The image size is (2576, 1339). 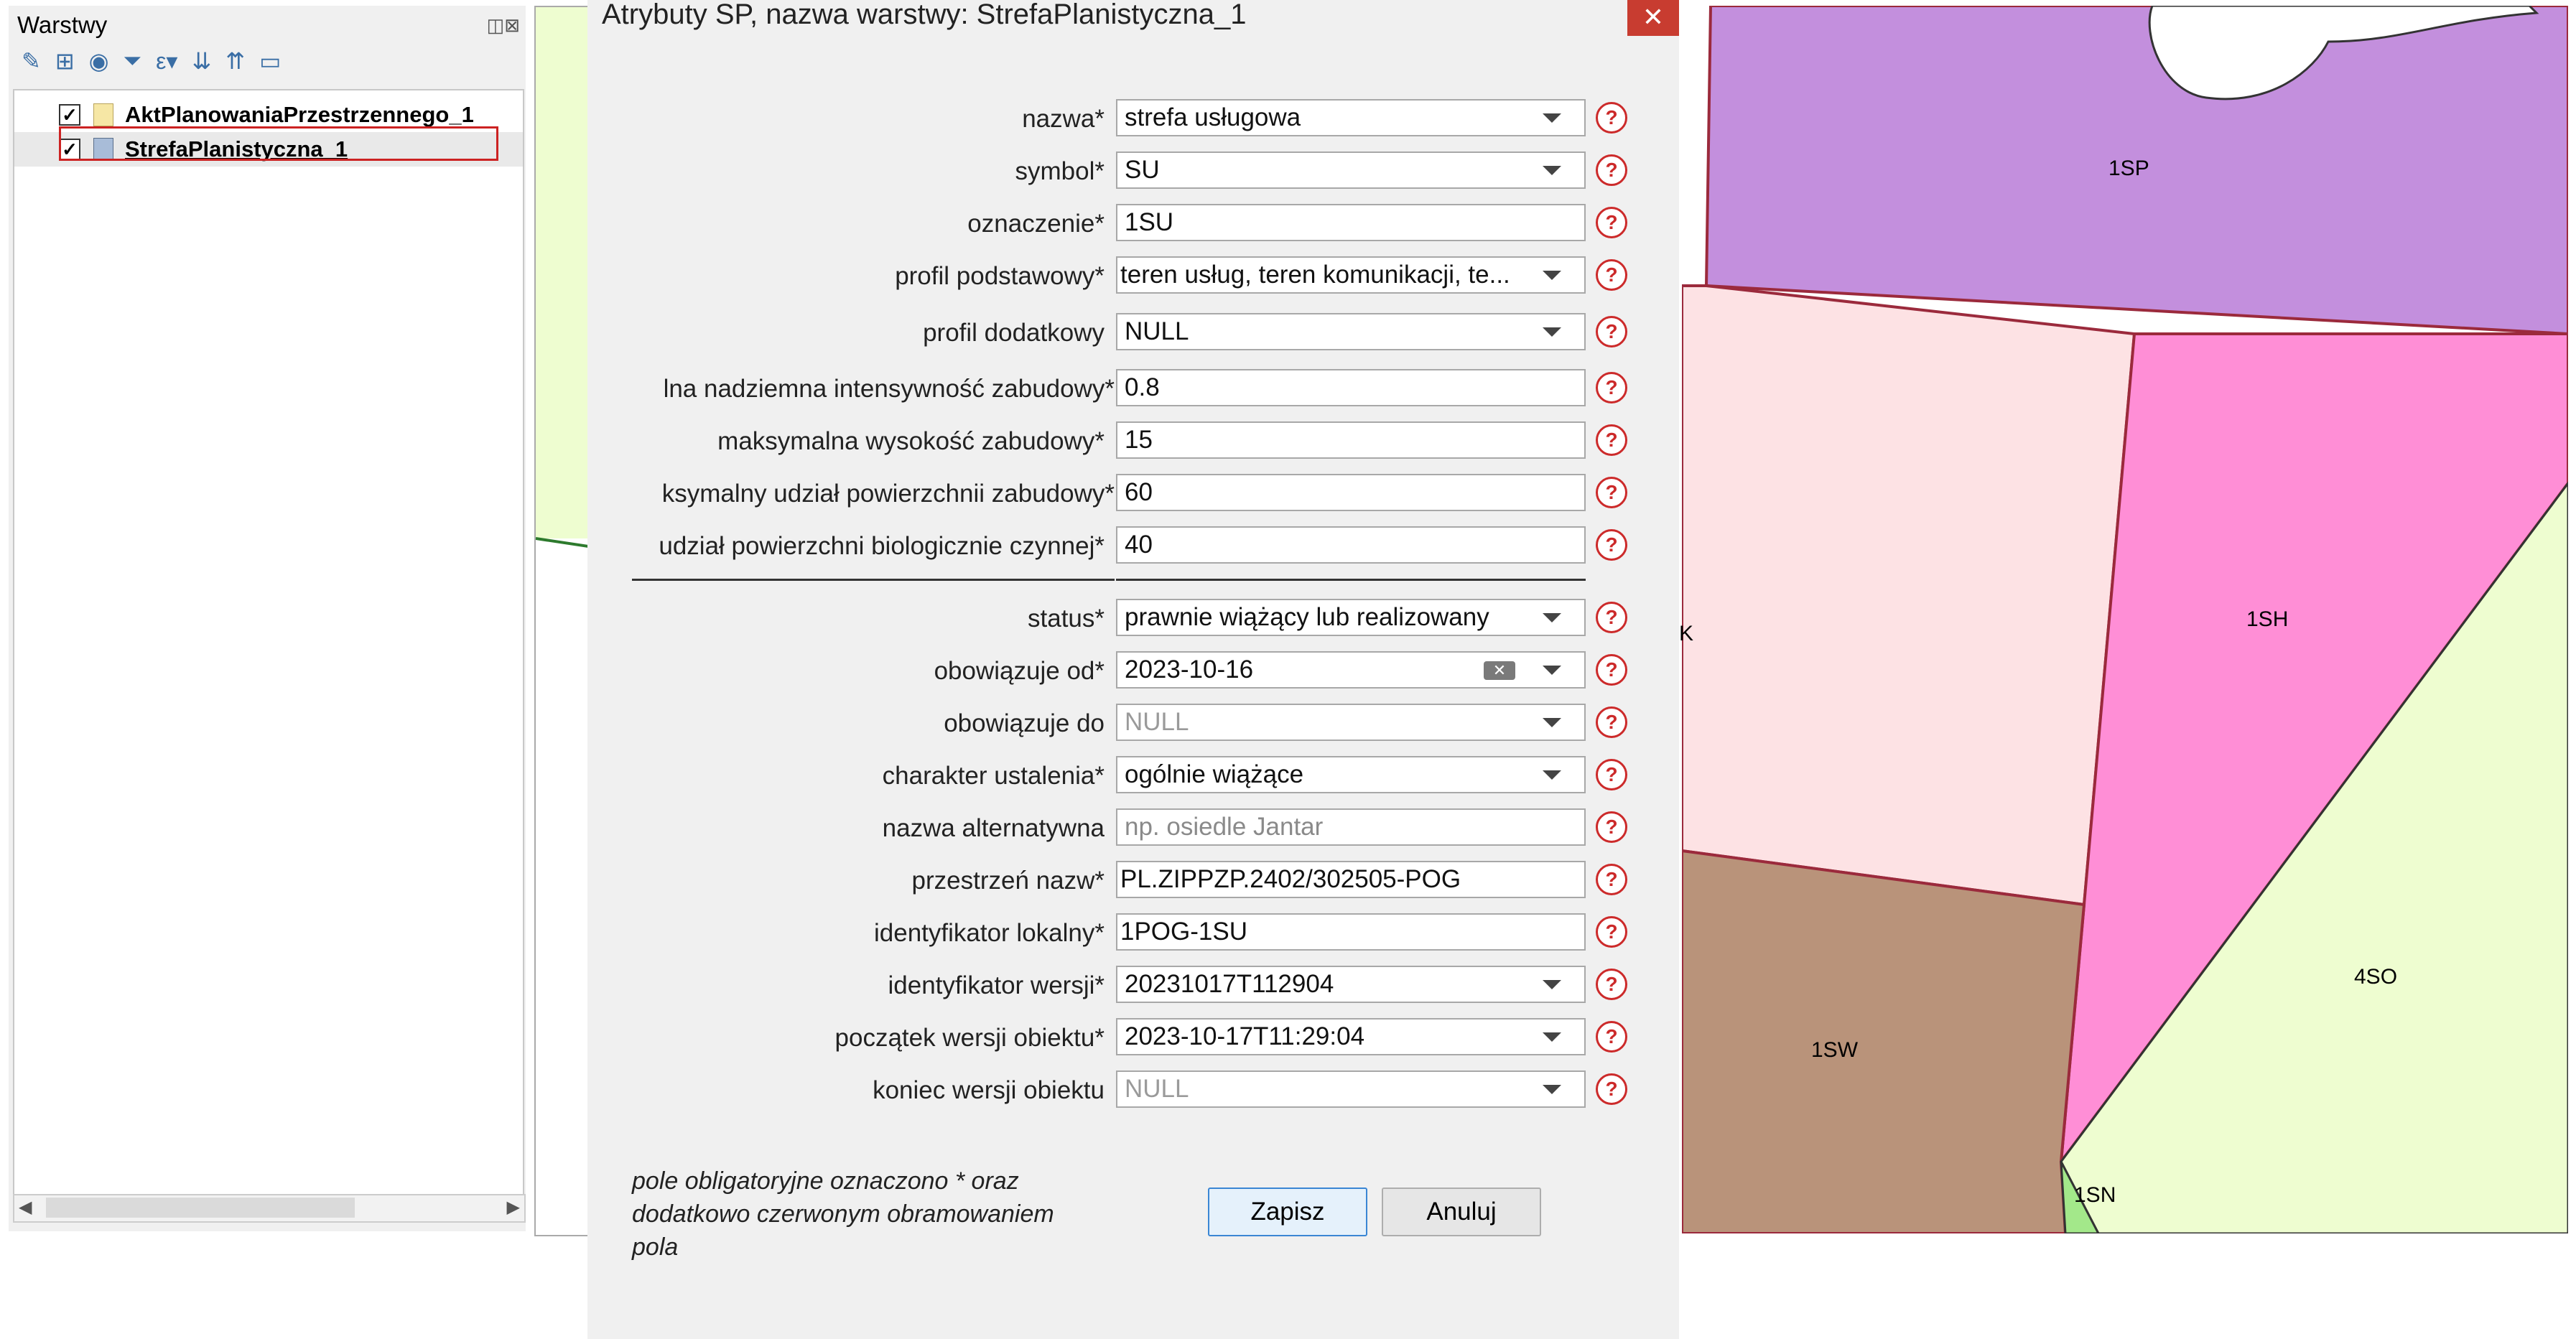 What do you see at coordinates (1351, 387) in the screenshot?
I see `intensywnosc-input: 0.8` at bounding box center [1351, 387].